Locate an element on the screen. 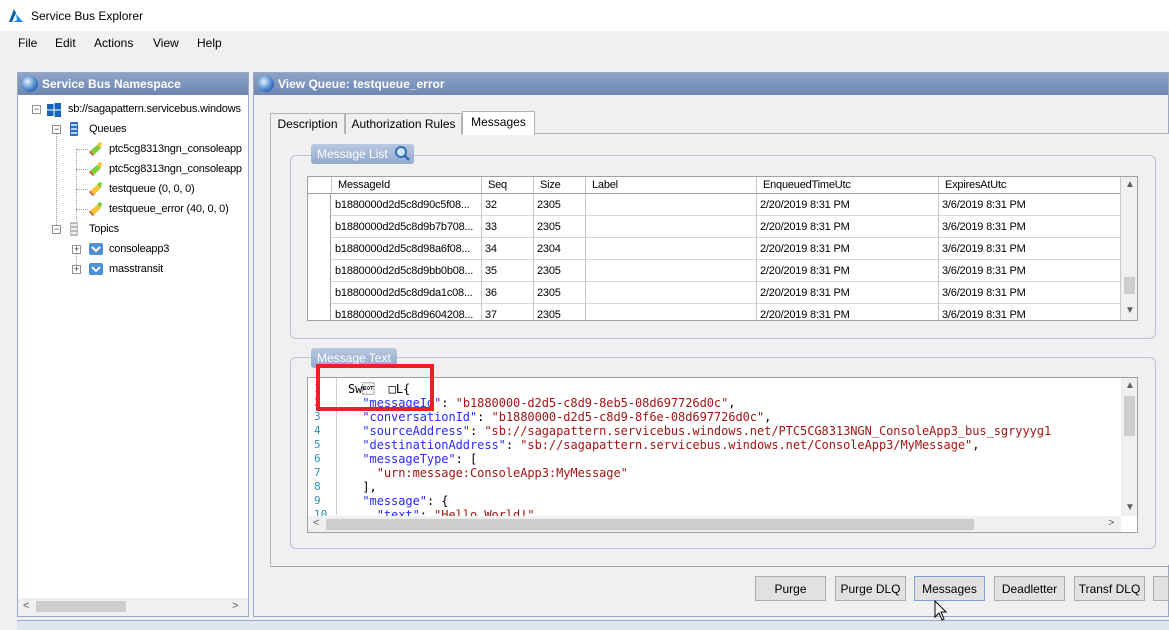 The image size is (1169, 630). menu-actions: Actions is located at coordinates (113, 43).